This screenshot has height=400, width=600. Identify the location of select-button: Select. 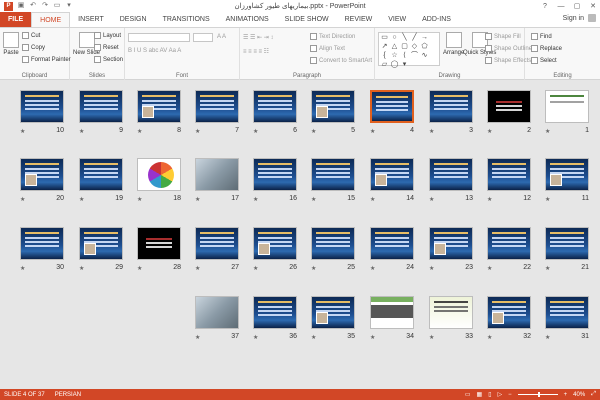
(544, 60).